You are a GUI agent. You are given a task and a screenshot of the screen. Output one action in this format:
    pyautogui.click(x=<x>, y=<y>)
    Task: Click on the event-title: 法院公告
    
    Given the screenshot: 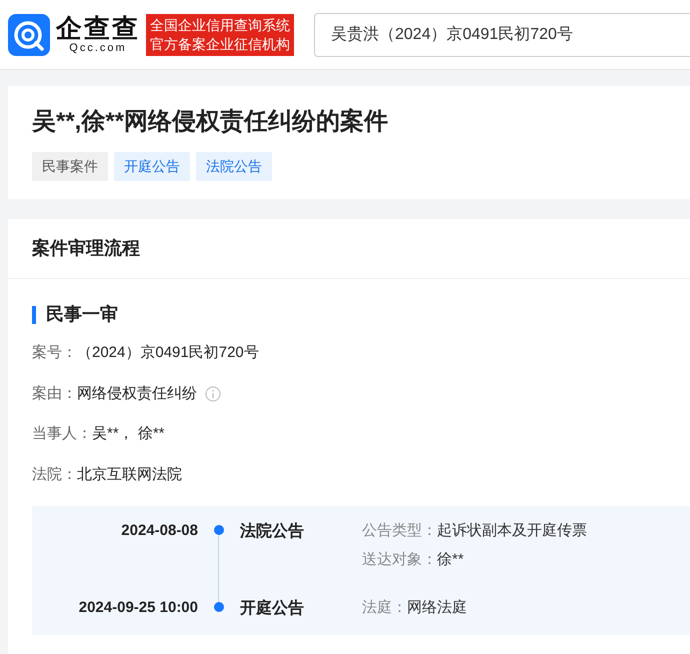 What is the action you would take?
    pyautogui.click(x=272, y=531)
    